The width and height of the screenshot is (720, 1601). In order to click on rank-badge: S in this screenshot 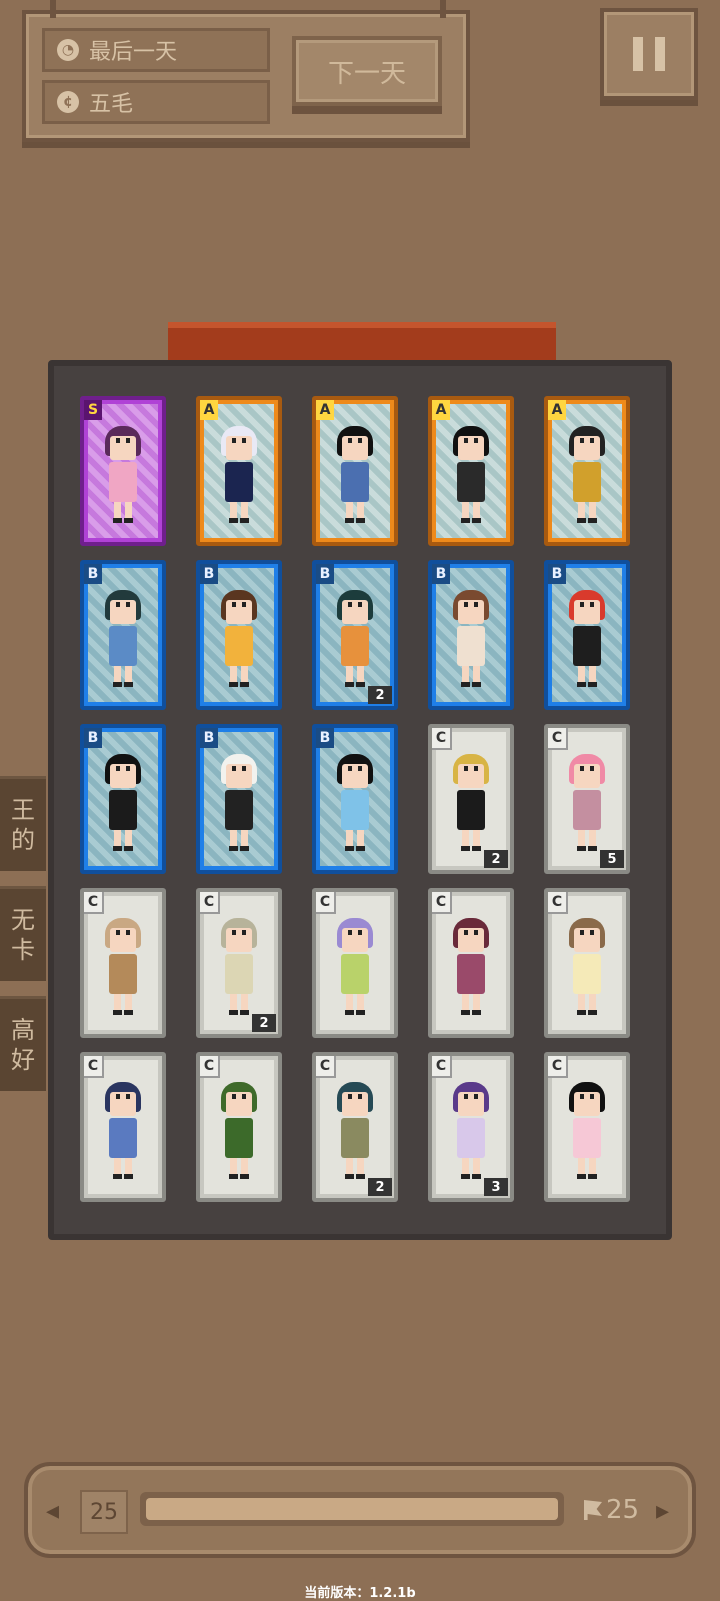, I will do `click(93, 410)`.